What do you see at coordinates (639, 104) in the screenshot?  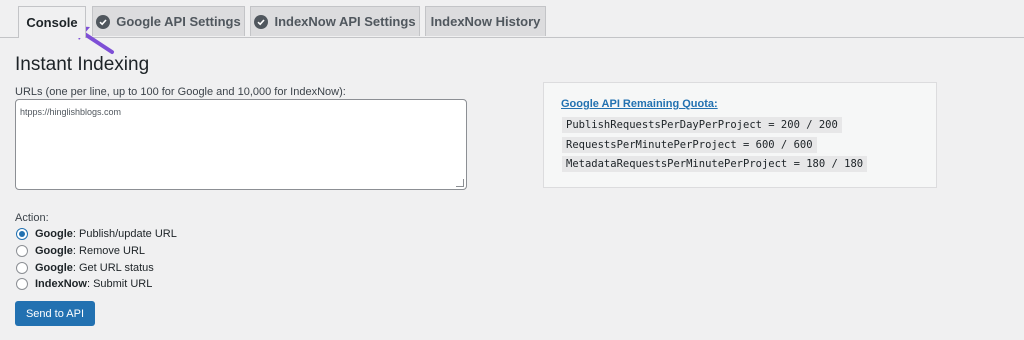 I see `quota-title-link: Google API Remaining Quota:` at bounding box center [639, 104].